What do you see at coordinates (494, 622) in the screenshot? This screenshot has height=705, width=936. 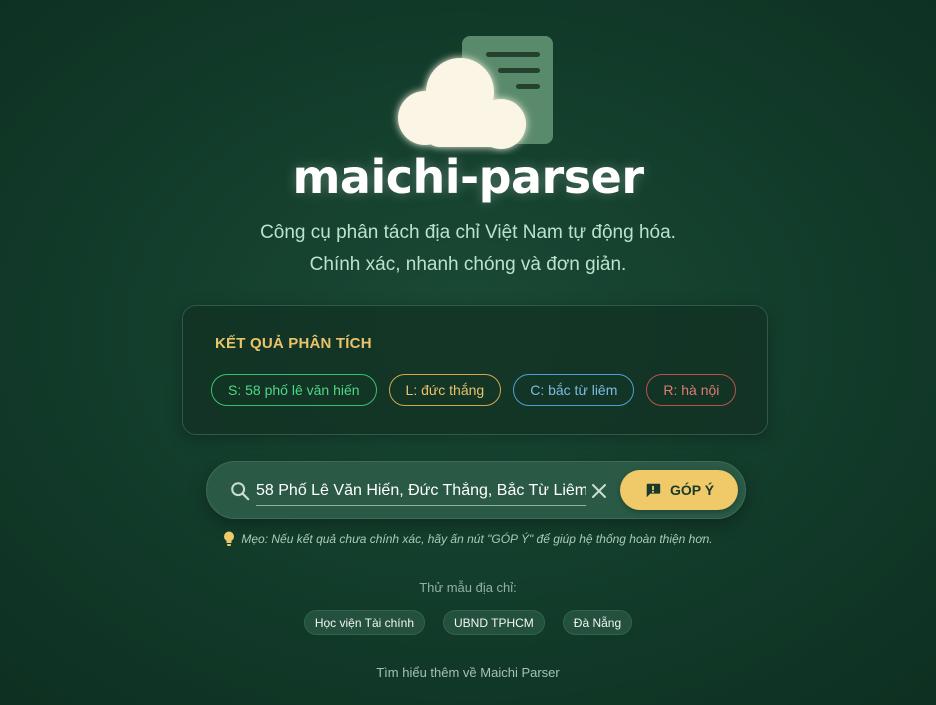 I see `sample-chip-ubnd-tphcm: UBND TPHCM` at bounding box center [494, 622].